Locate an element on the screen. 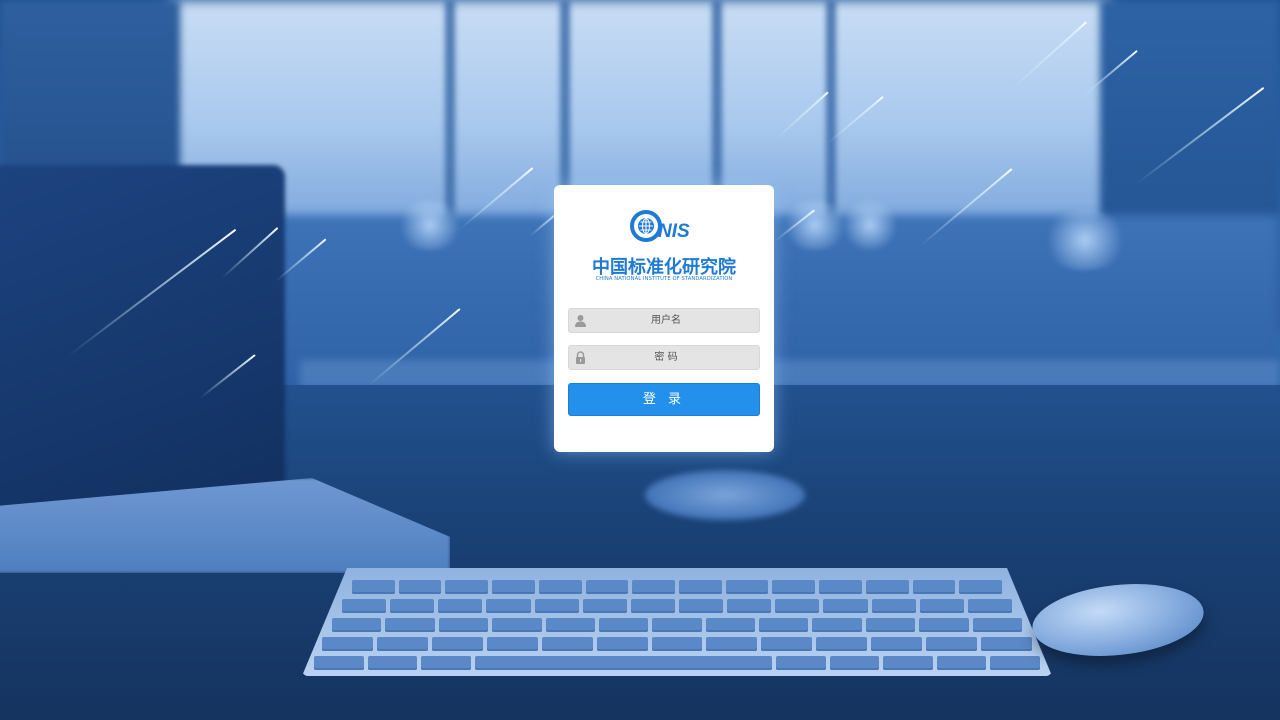 The height and width of the screenshot is (720, 1280). keyboard is located at coordinates (677, 622).